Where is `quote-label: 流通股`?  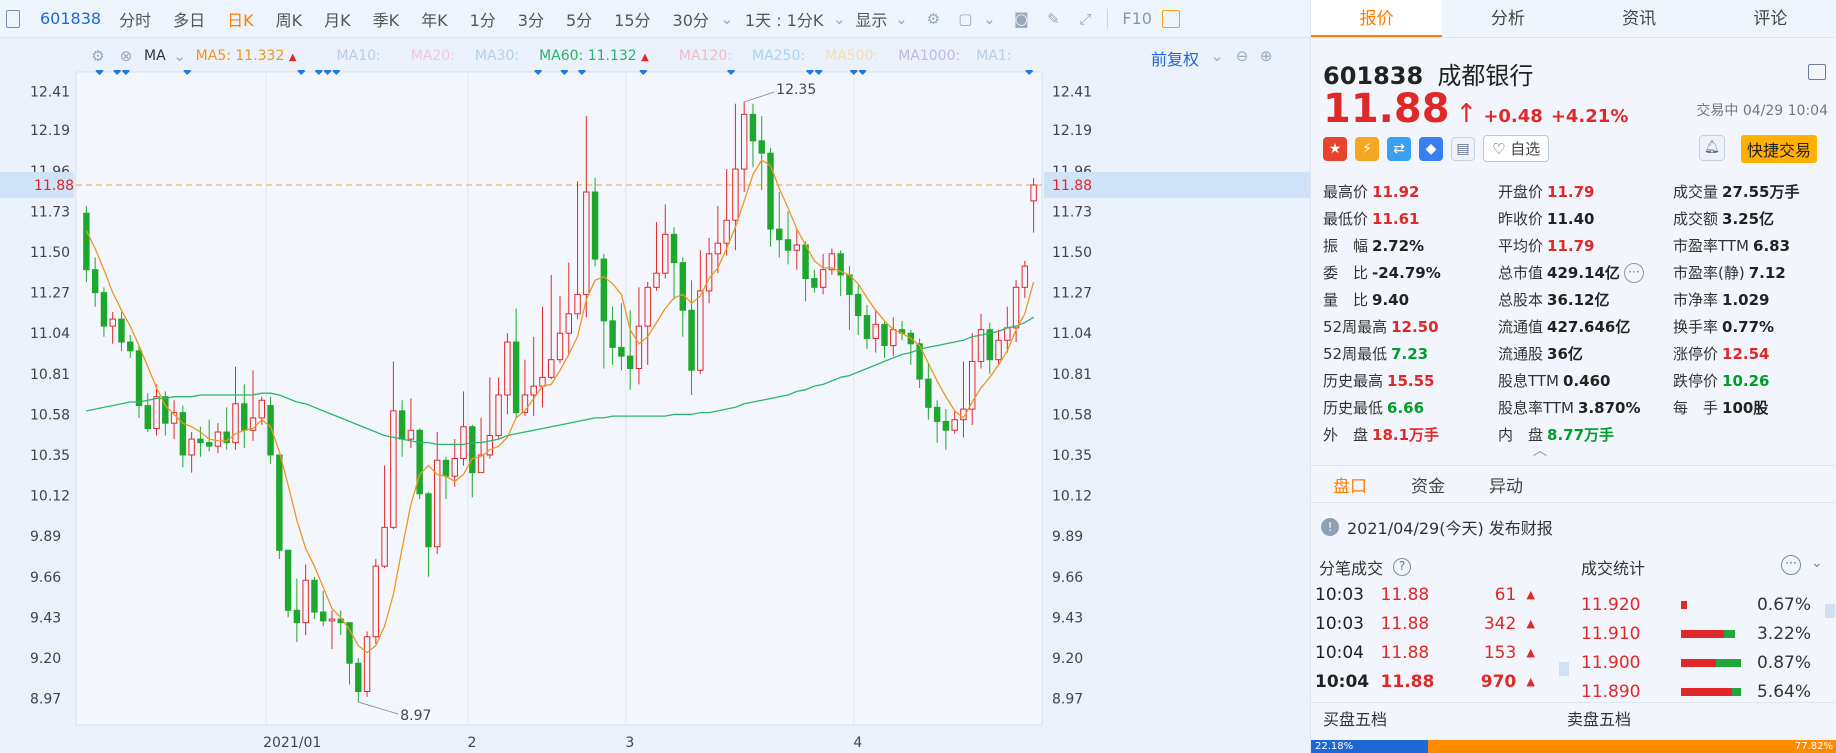
quote-label: 流通股 is located at coordinates (1521, 354).